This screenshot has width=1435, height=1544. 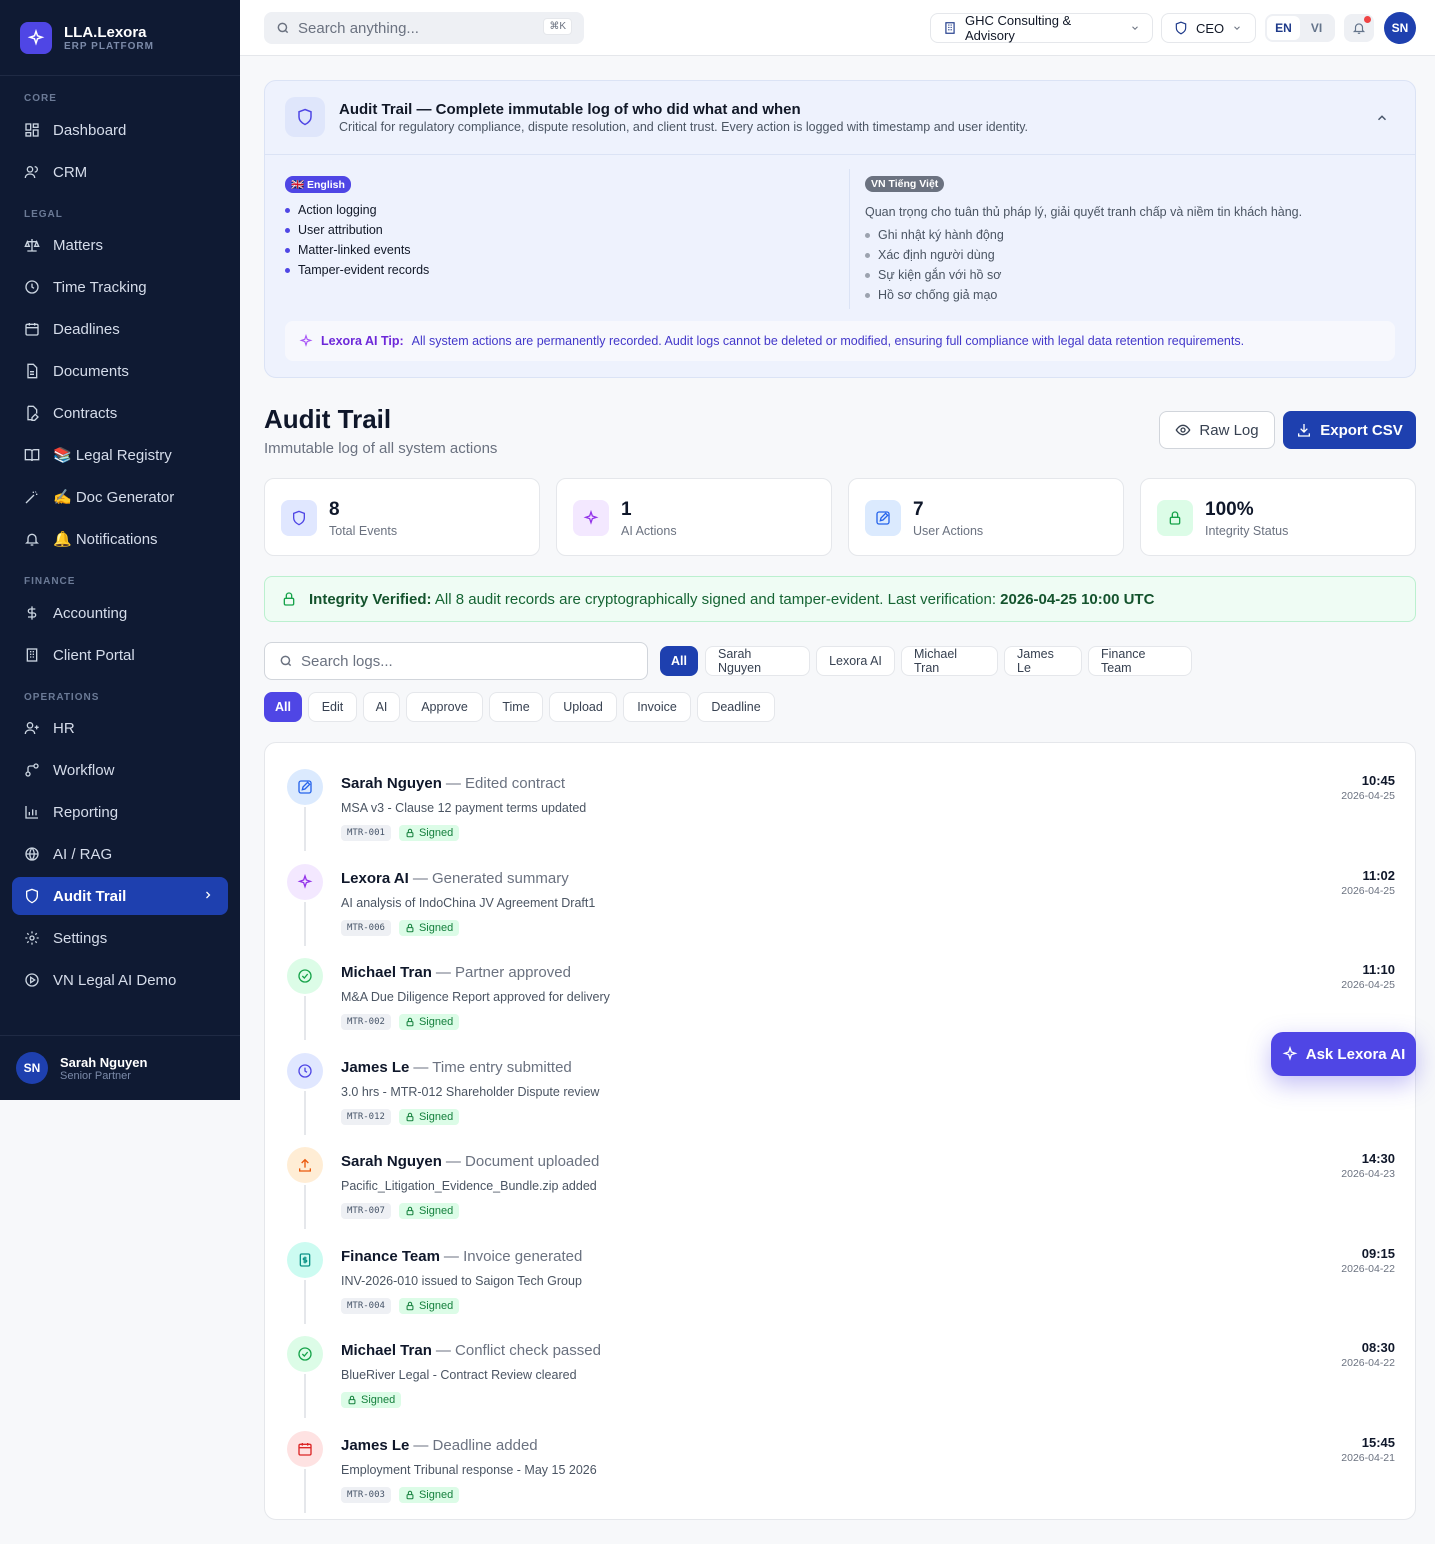 I want to click on sparkle-icon, so click(x=1290, y=1054).